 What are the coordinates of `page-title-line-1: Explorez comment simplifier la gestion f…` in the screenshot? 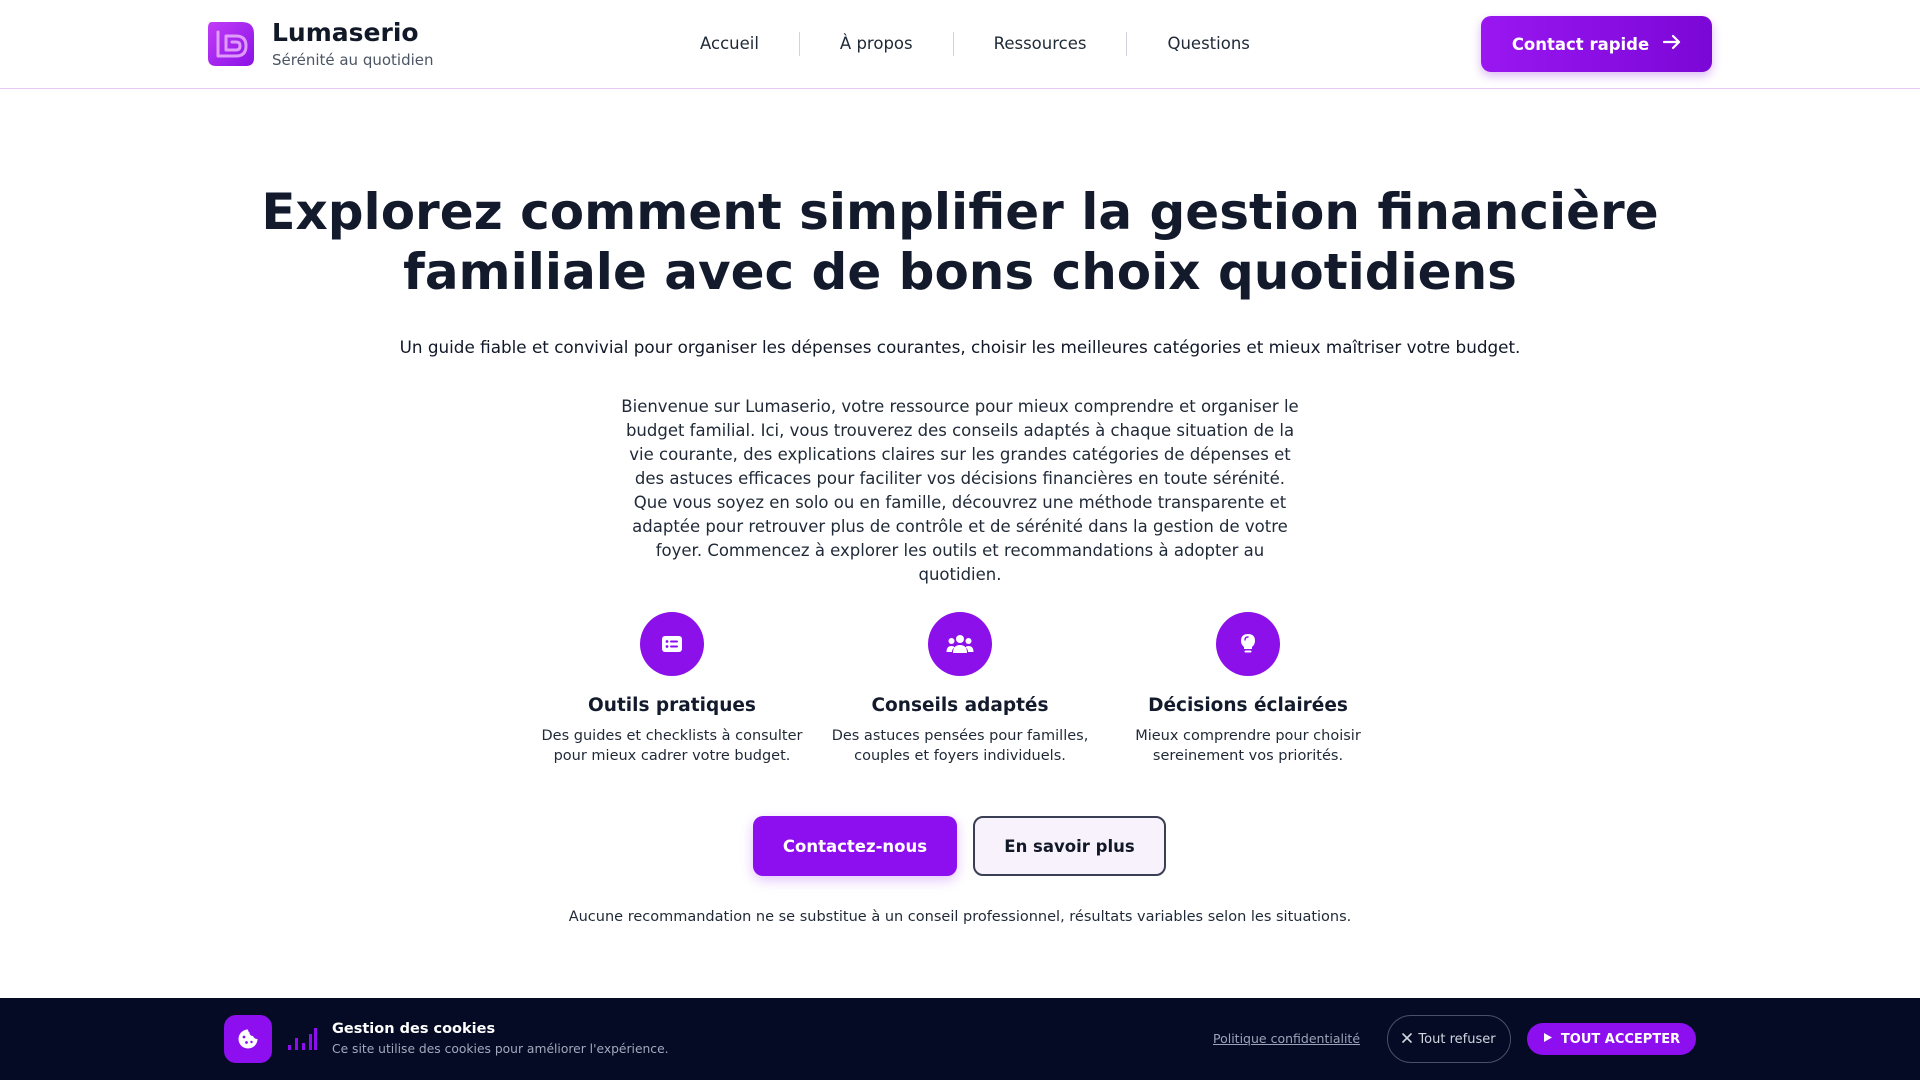 It's located at (960, 212).